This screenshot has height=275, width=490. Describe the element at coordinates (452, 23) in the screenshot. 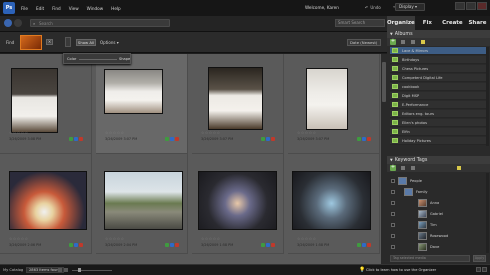

I see `tab-create: Create` at that location.